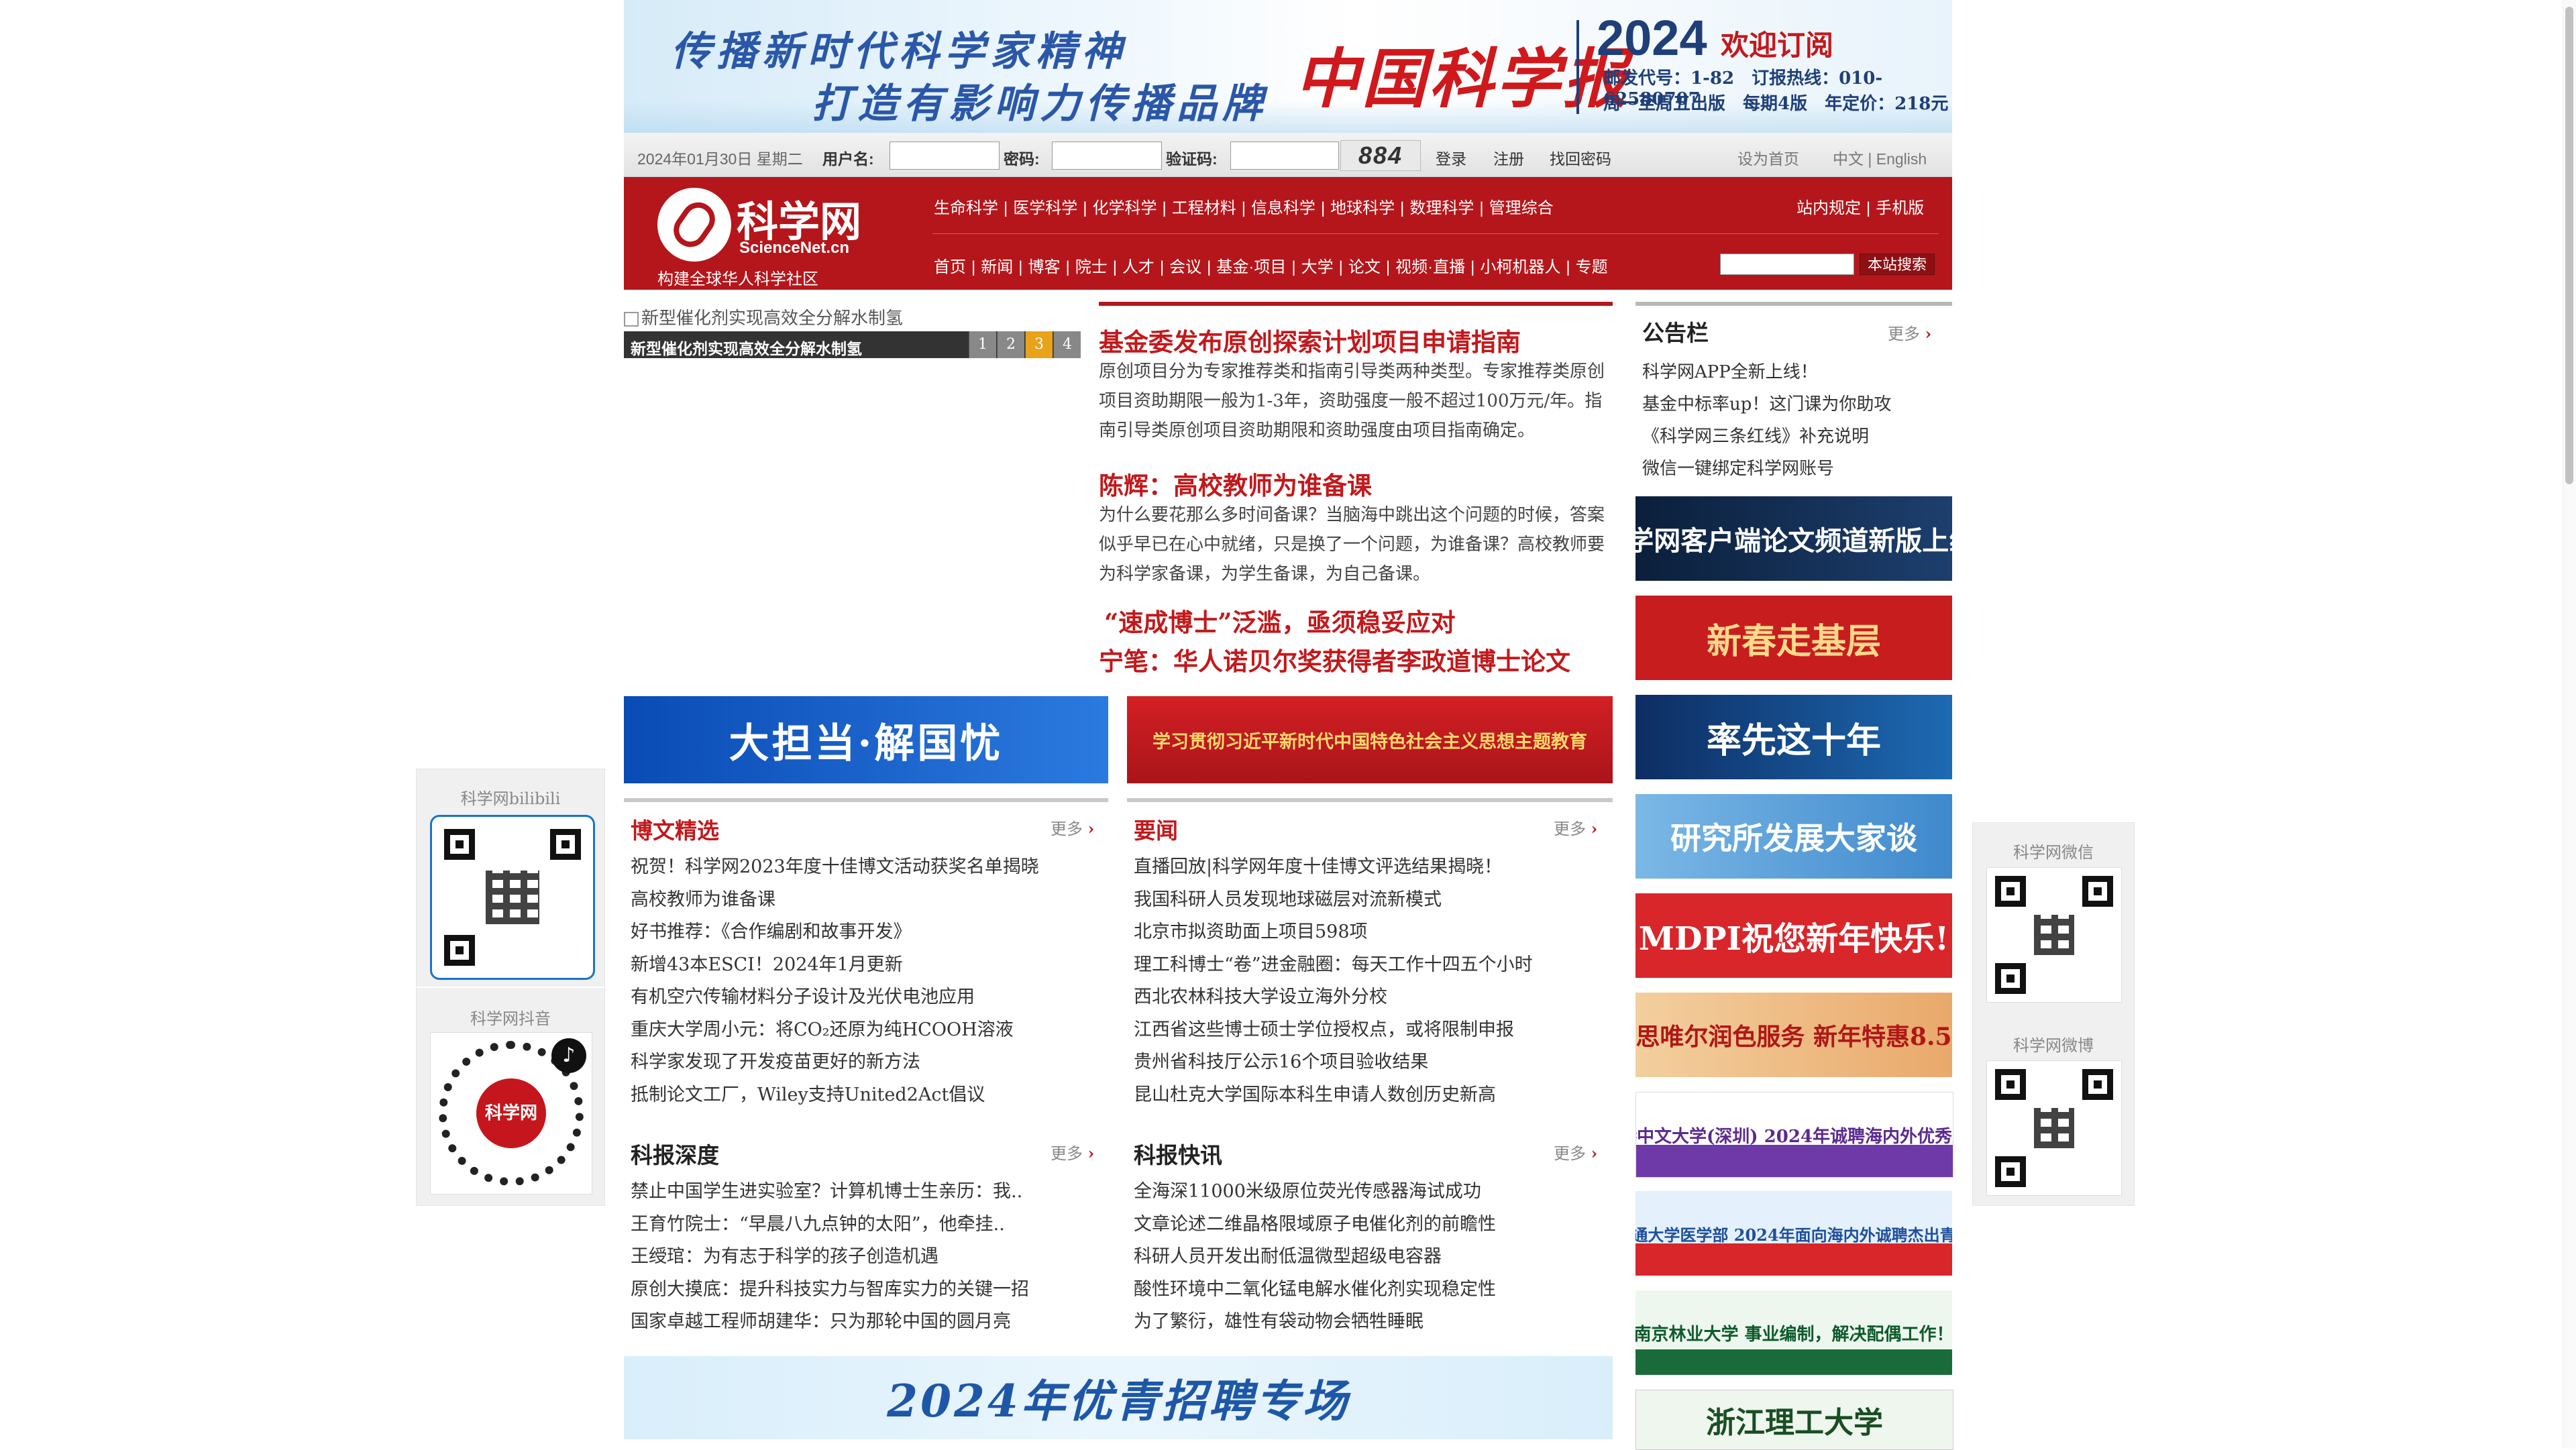 Image resolution: width=2576 pixels, height=1450 pixels. I want to click on subject-nav-item: 医学科学, so click(1045, 208).